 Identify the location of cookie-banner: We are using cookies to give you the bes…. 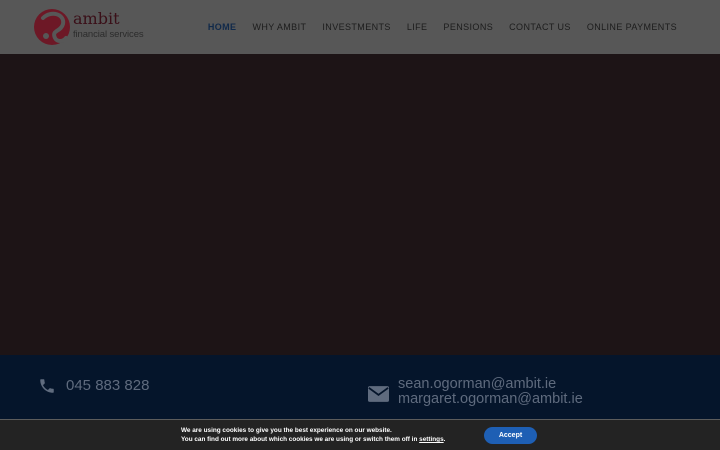
(360, 434).